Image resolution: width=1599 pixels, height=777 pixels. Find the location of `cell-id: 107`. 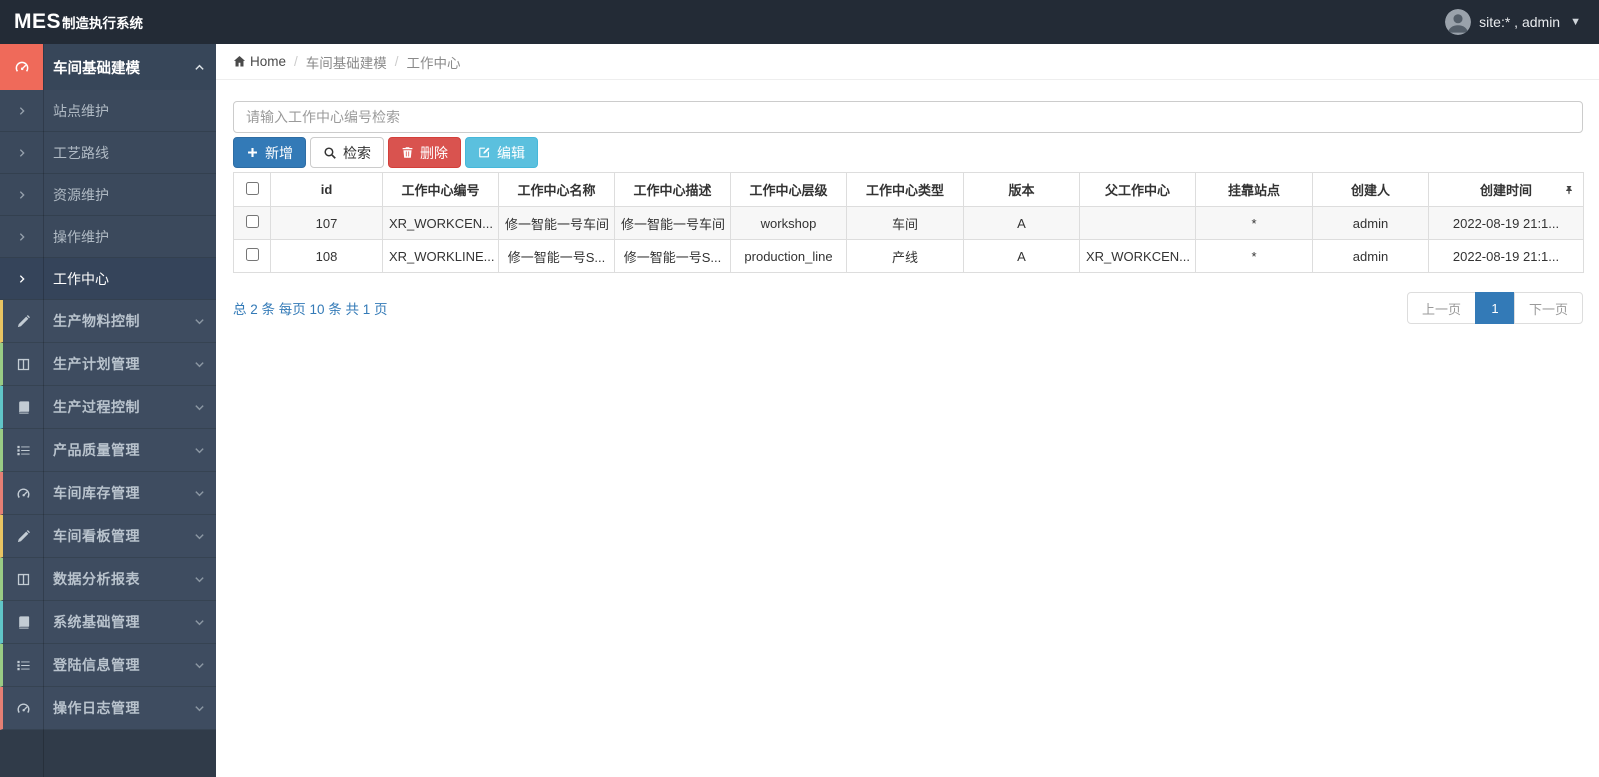

cell-id: 107 is located at coordinates (326, 223).